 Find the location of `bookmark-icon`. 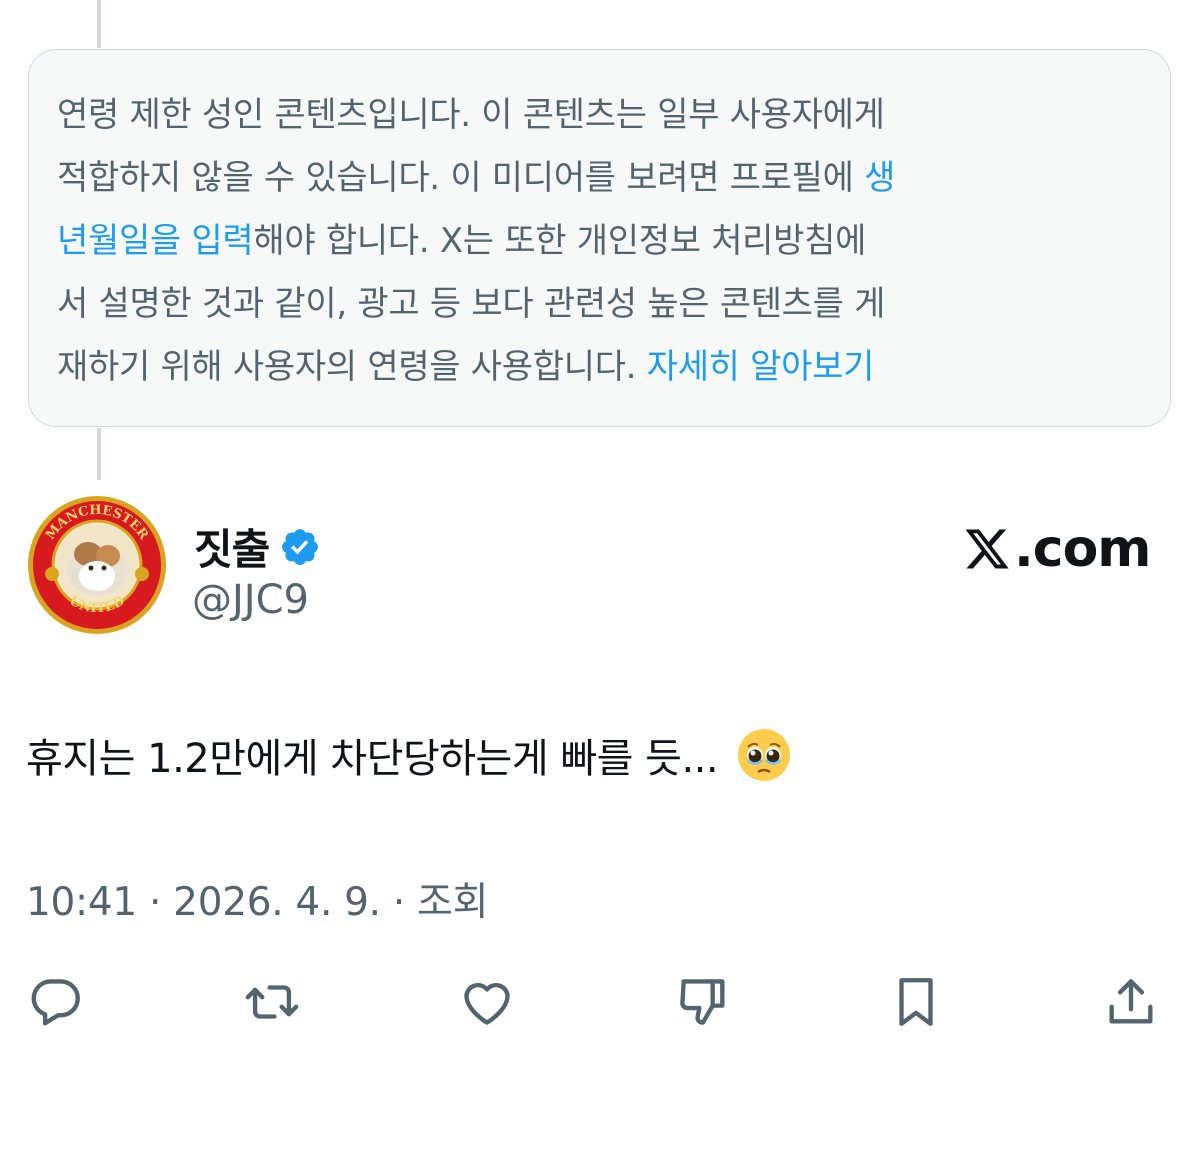

bookmark-icon is located at coordinates (916, 1002).